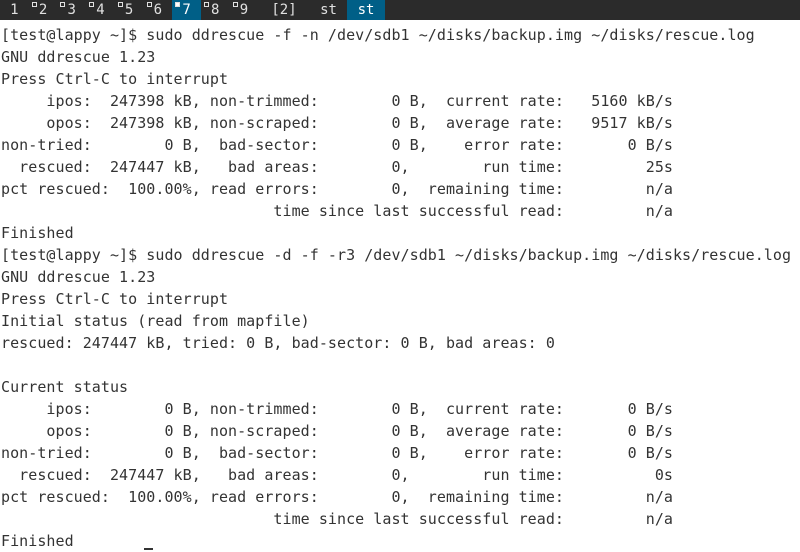 This screenshot has height=552, width=800. I want to click on status-bar: 1 2 3 4 5 6 7 8 9 [2] st st, so click(400, 10).